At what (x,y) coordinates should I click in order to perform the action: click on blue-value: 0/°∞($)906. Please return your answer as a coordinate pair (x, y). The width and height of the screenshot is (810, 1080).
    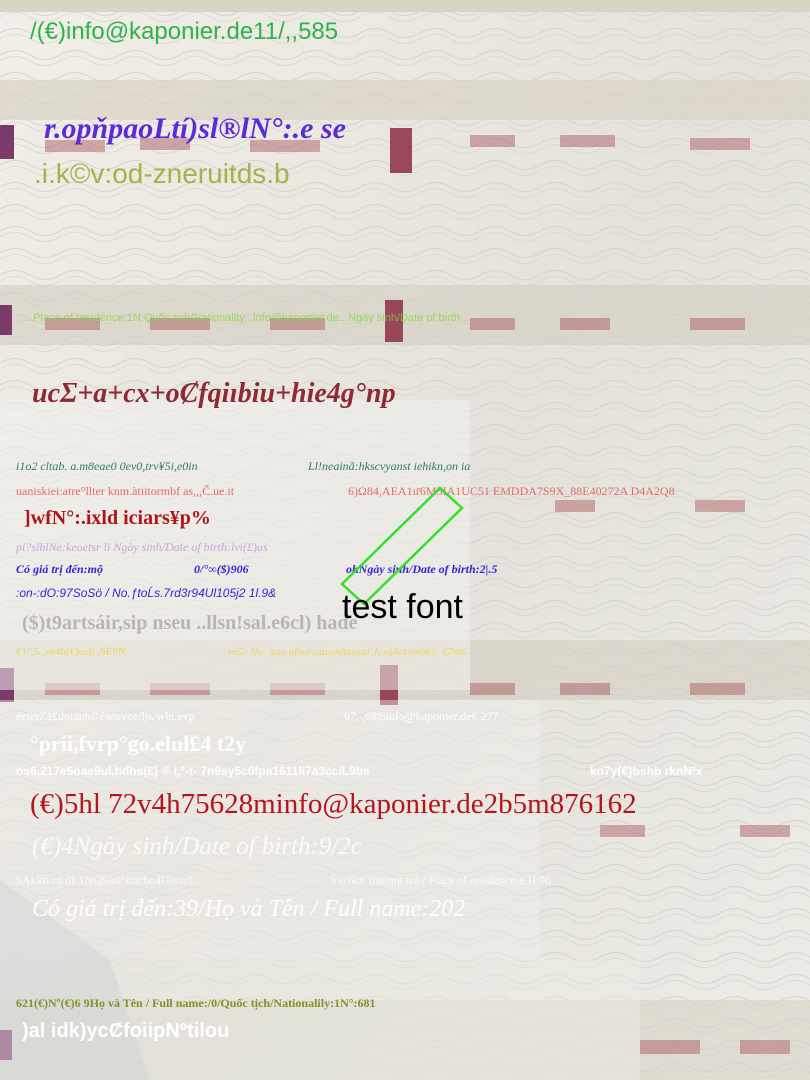
    Looking at the image, I should click on (221, 569).